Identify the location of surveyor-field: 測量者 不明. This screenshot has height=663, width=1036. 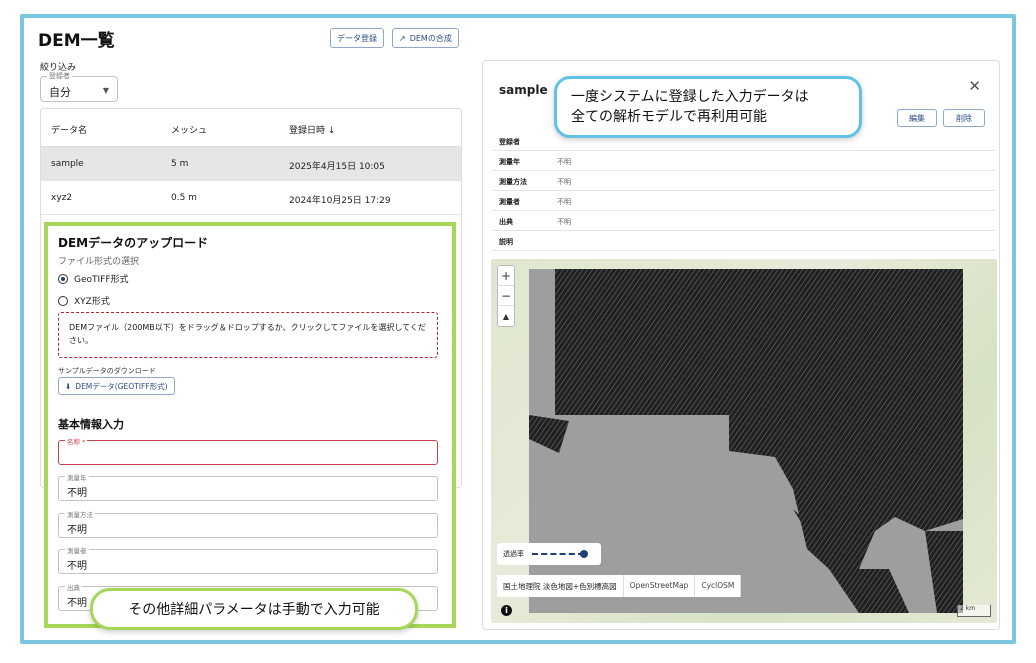
(248, 559).